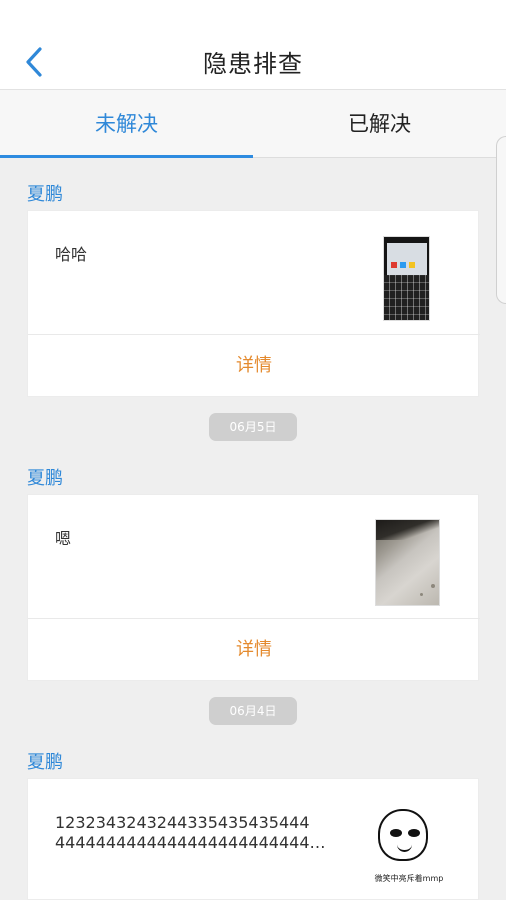  I want to click on status-tabs: 未解决 已解决, so click(253, 124).